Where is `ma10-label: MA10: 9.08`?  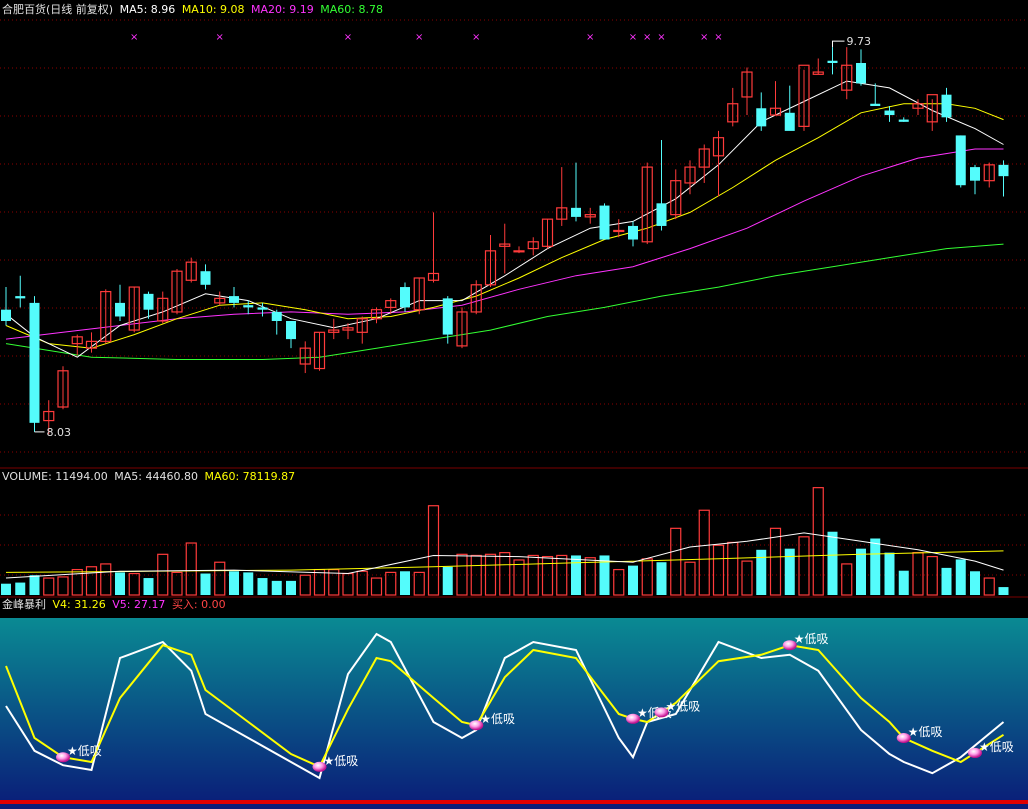
ma10-label: MA10: 9.08 is located at coordinates (213, 9).